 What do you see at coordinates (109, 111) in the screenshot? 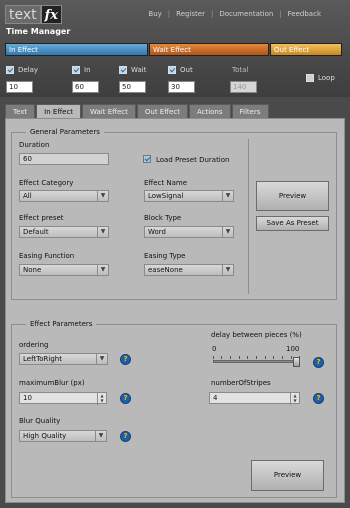
I see `tab-wait-effect: Wait Effect` at bounding box center [109, 111].